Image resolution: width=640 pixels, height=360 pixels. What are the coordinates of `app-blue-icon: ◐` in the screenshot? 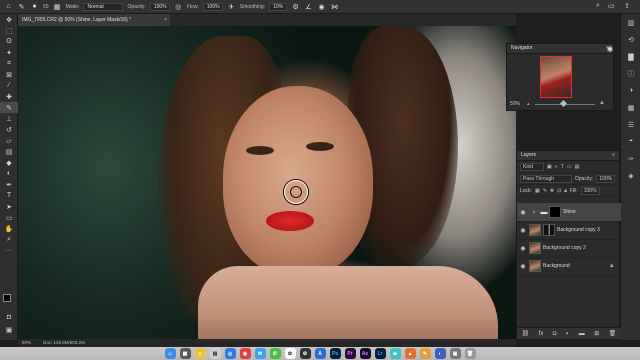 It's located at (440, 353).